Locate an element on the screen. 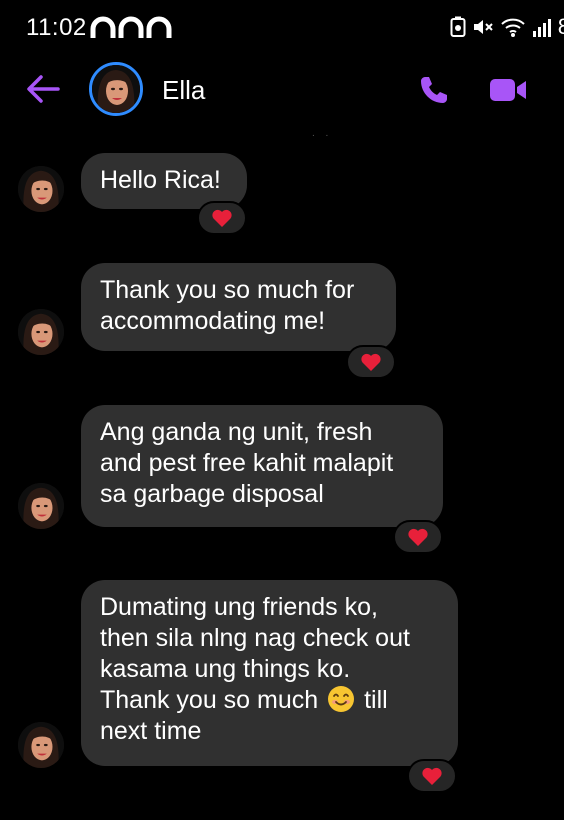 The width and height of the screenshot is (564, 820). message-text: accommodating me! is located at coordinates (213, 321).